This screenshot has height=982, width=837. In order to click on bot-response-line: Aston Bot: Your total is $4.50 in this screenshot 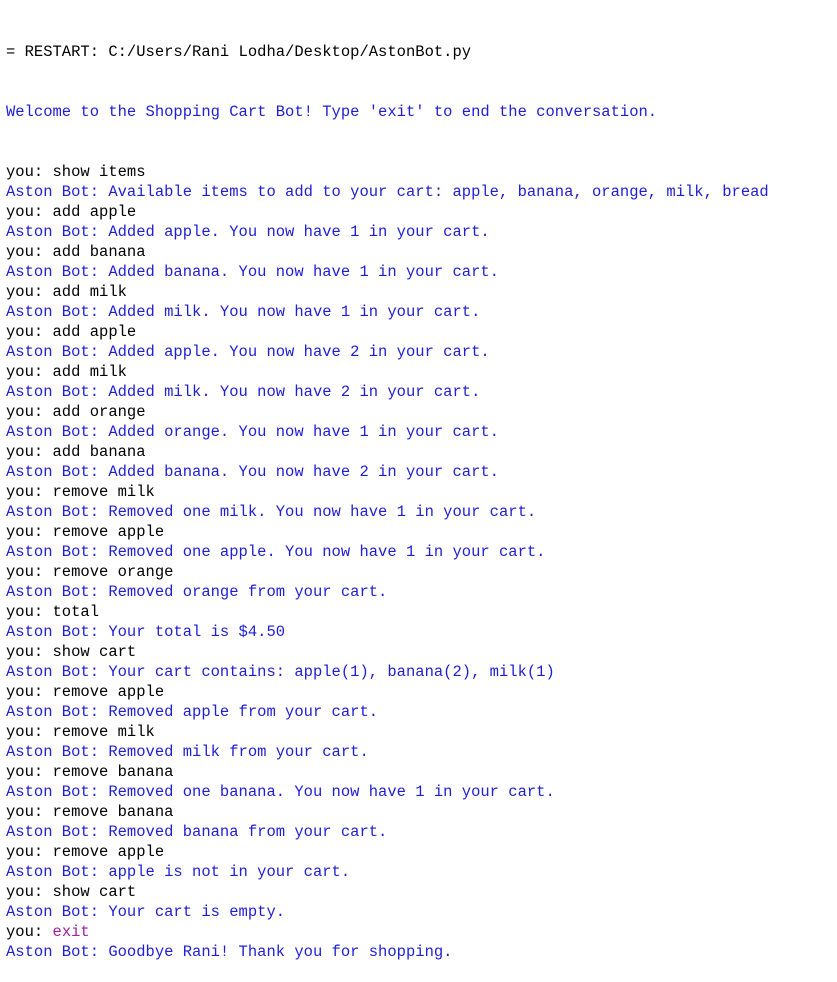, I will do `click(146, 632)`.